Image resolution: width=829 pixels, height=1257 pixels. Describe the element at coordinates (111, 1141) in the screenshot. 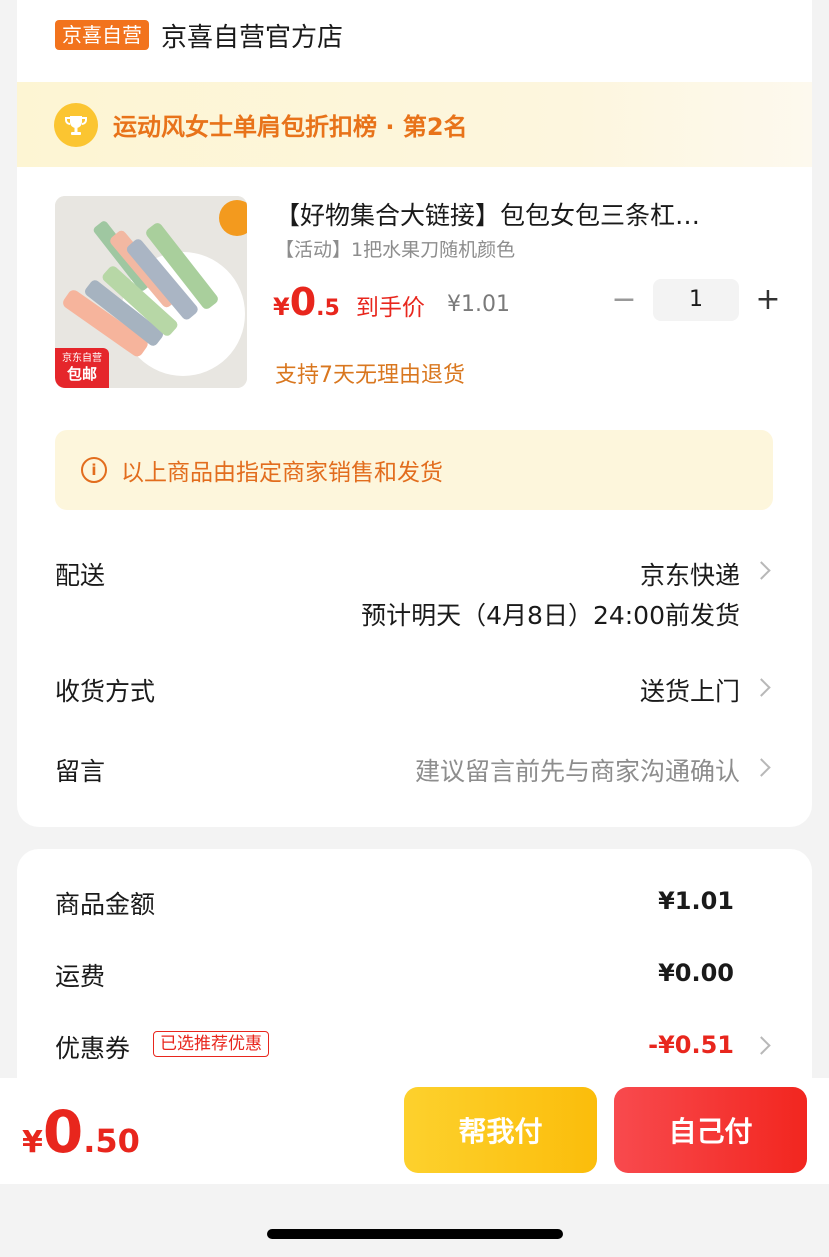

I see `total-decimal: .50` at that location.